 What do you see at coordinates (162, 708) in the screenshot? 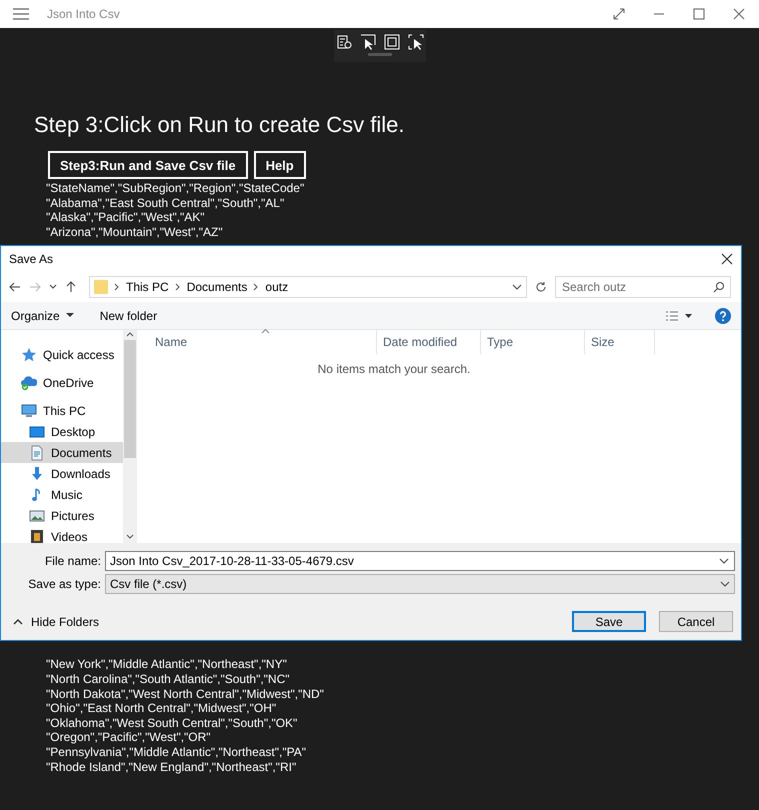
I see `csv-line: "Ohio","East North Central","Midwest","OH"` at bounding box center [162, 708].